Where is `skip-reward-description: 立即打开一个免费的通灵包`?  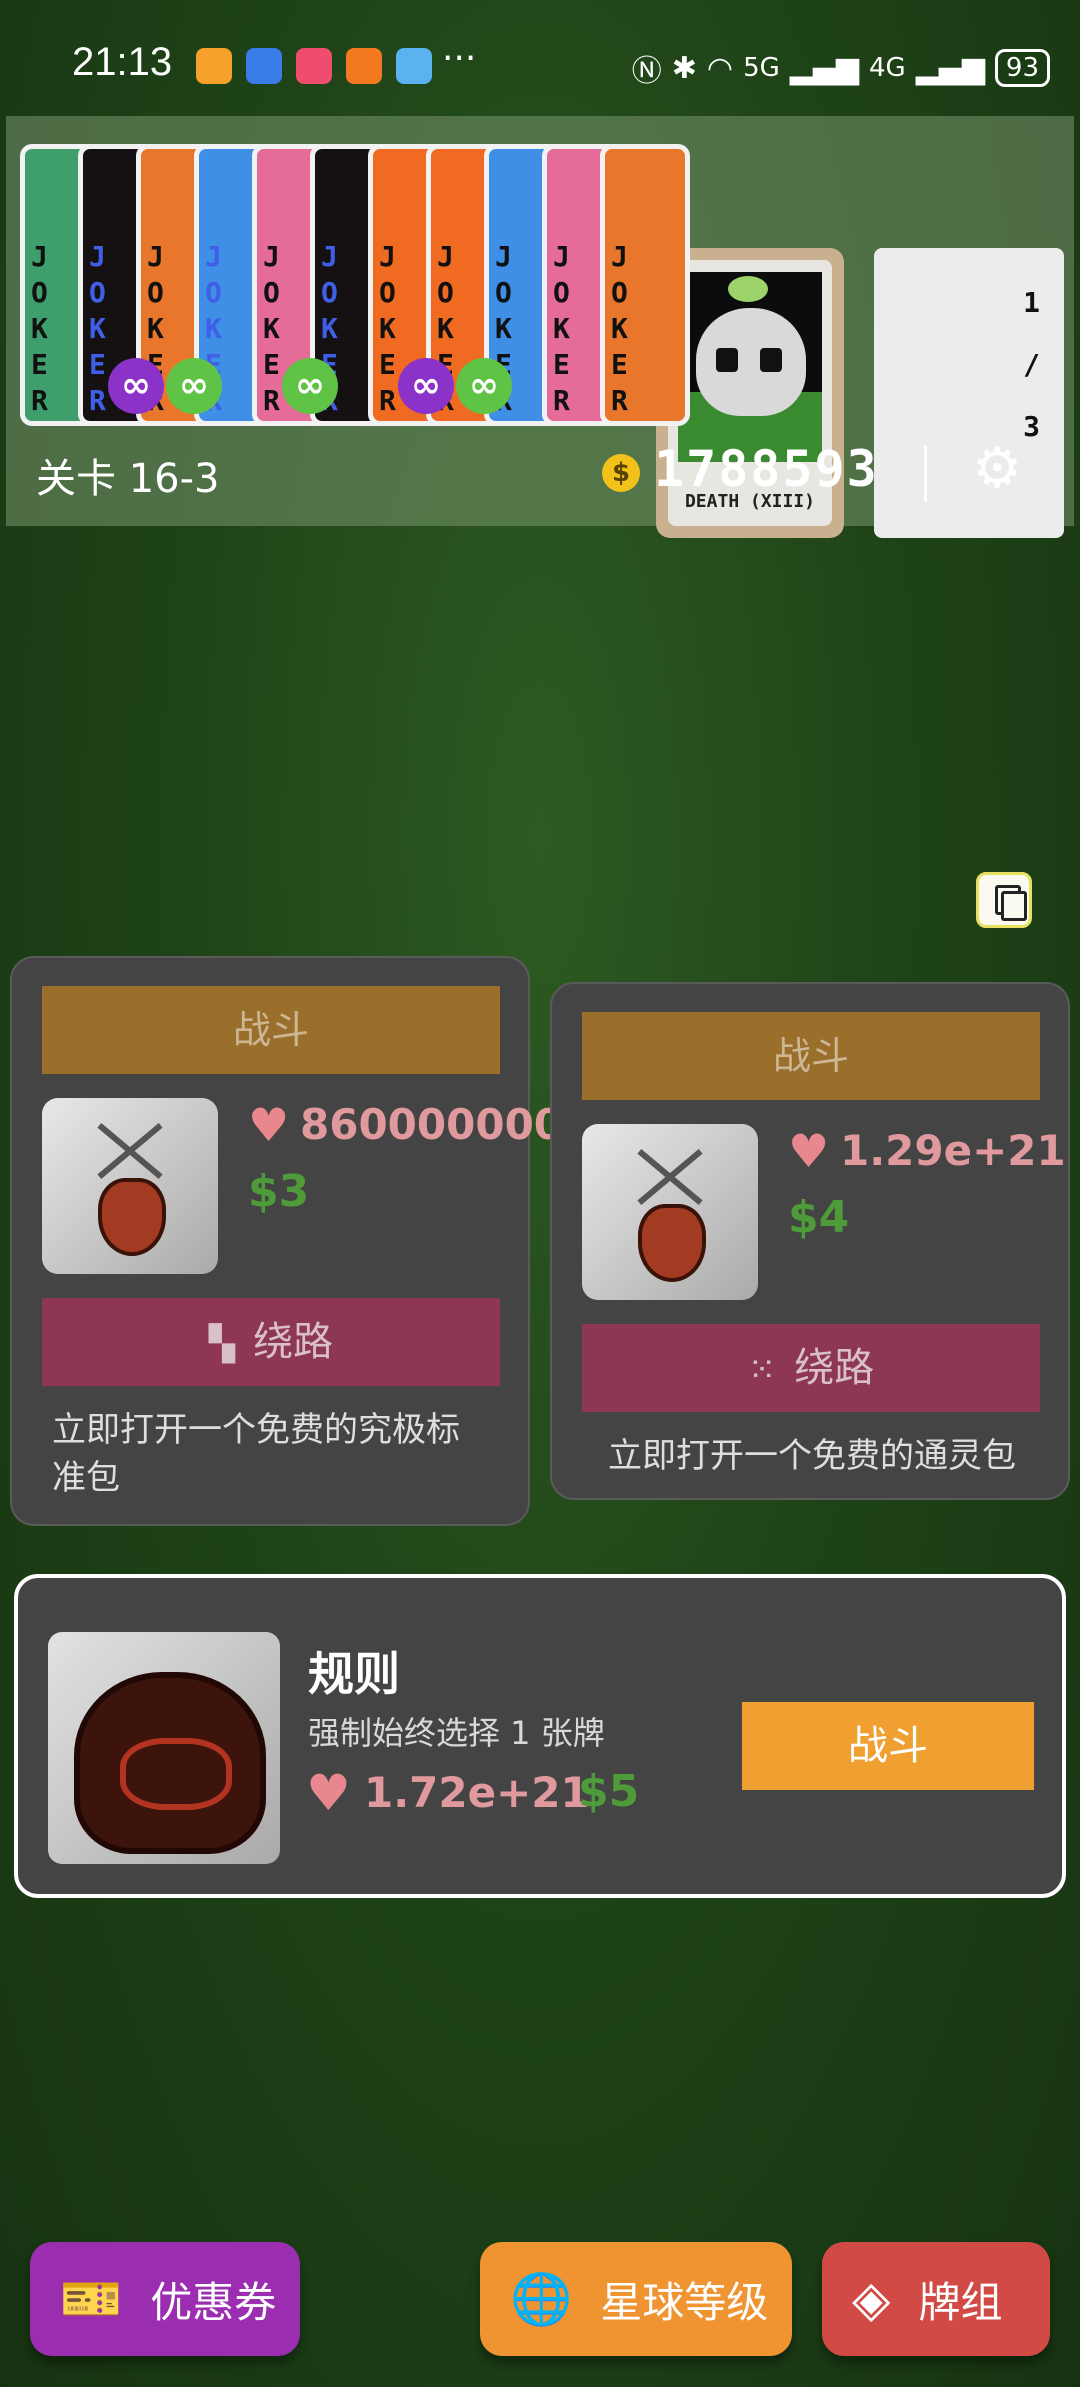
skip-reward-description: 立即打开一个免费的通灵包 is located at coordinates (812, 1456).